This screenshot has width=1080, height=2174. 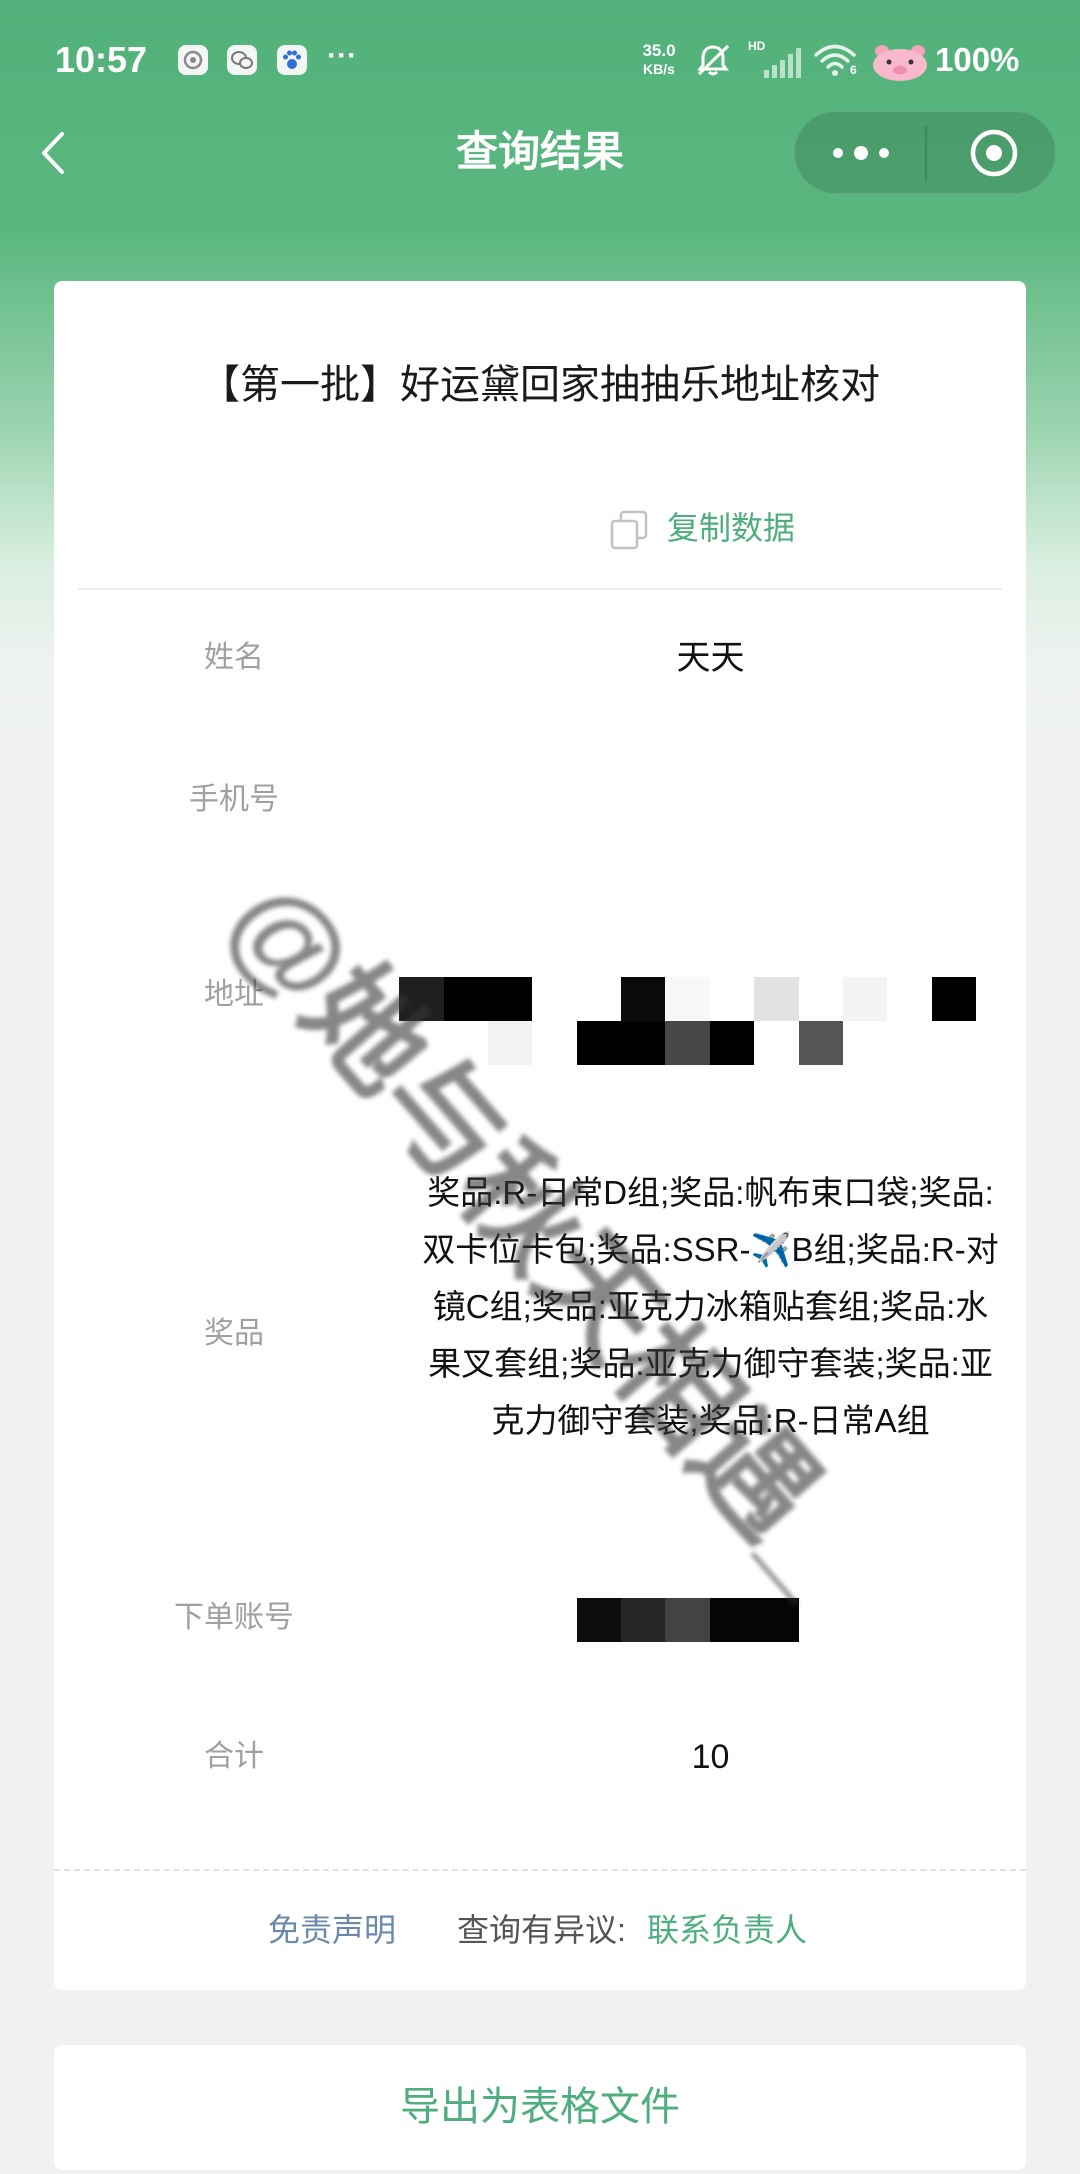 I want to click on row-value-name: 天天, so click(x=710, y=658).